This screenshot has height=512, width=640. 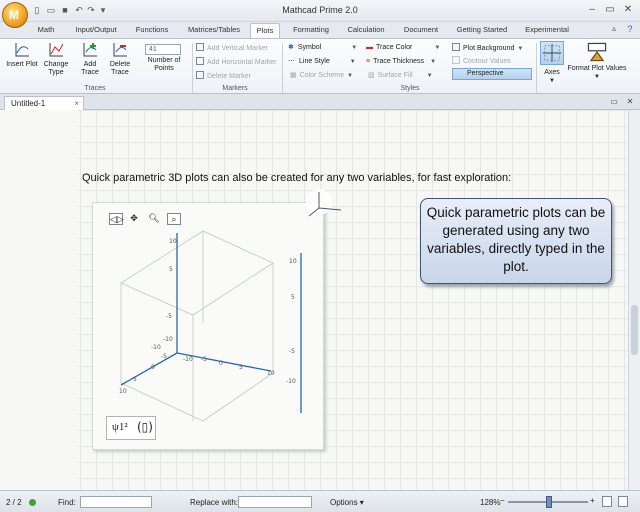 What do you see at coordinates (44, 103) in the screenshot?
I see `document-tab: Untitled-1 ×` at bounding box center [44, 103].